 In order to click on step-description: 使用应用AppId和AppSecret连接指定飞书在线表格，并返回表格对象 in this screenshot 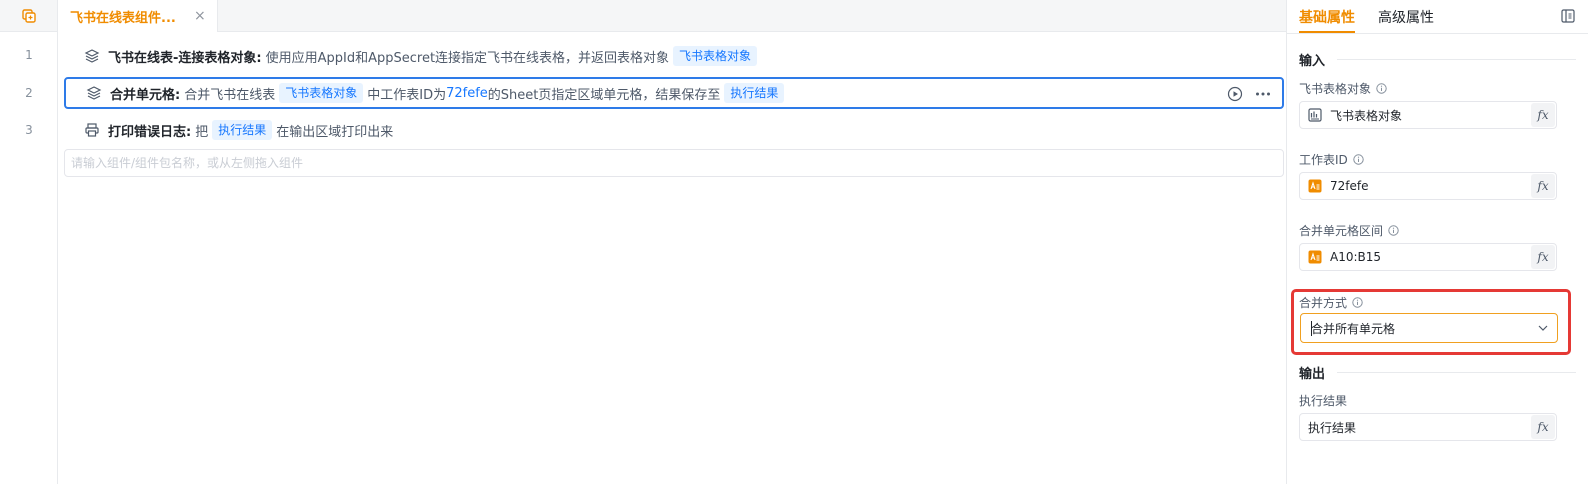, I will do `click(467, 58)`.